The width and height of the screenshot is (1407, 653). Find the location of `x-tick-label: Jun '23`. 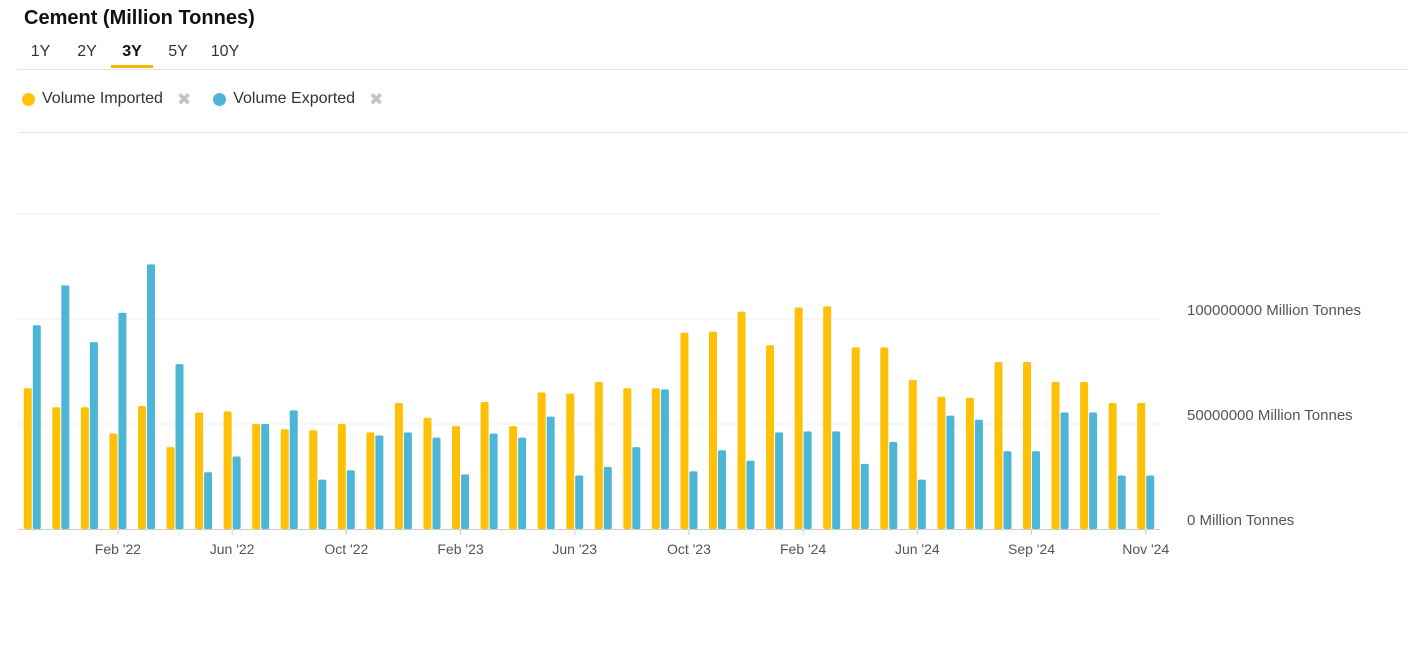

x-tick-label: Jun '23 is located at coordinates (574, 549).